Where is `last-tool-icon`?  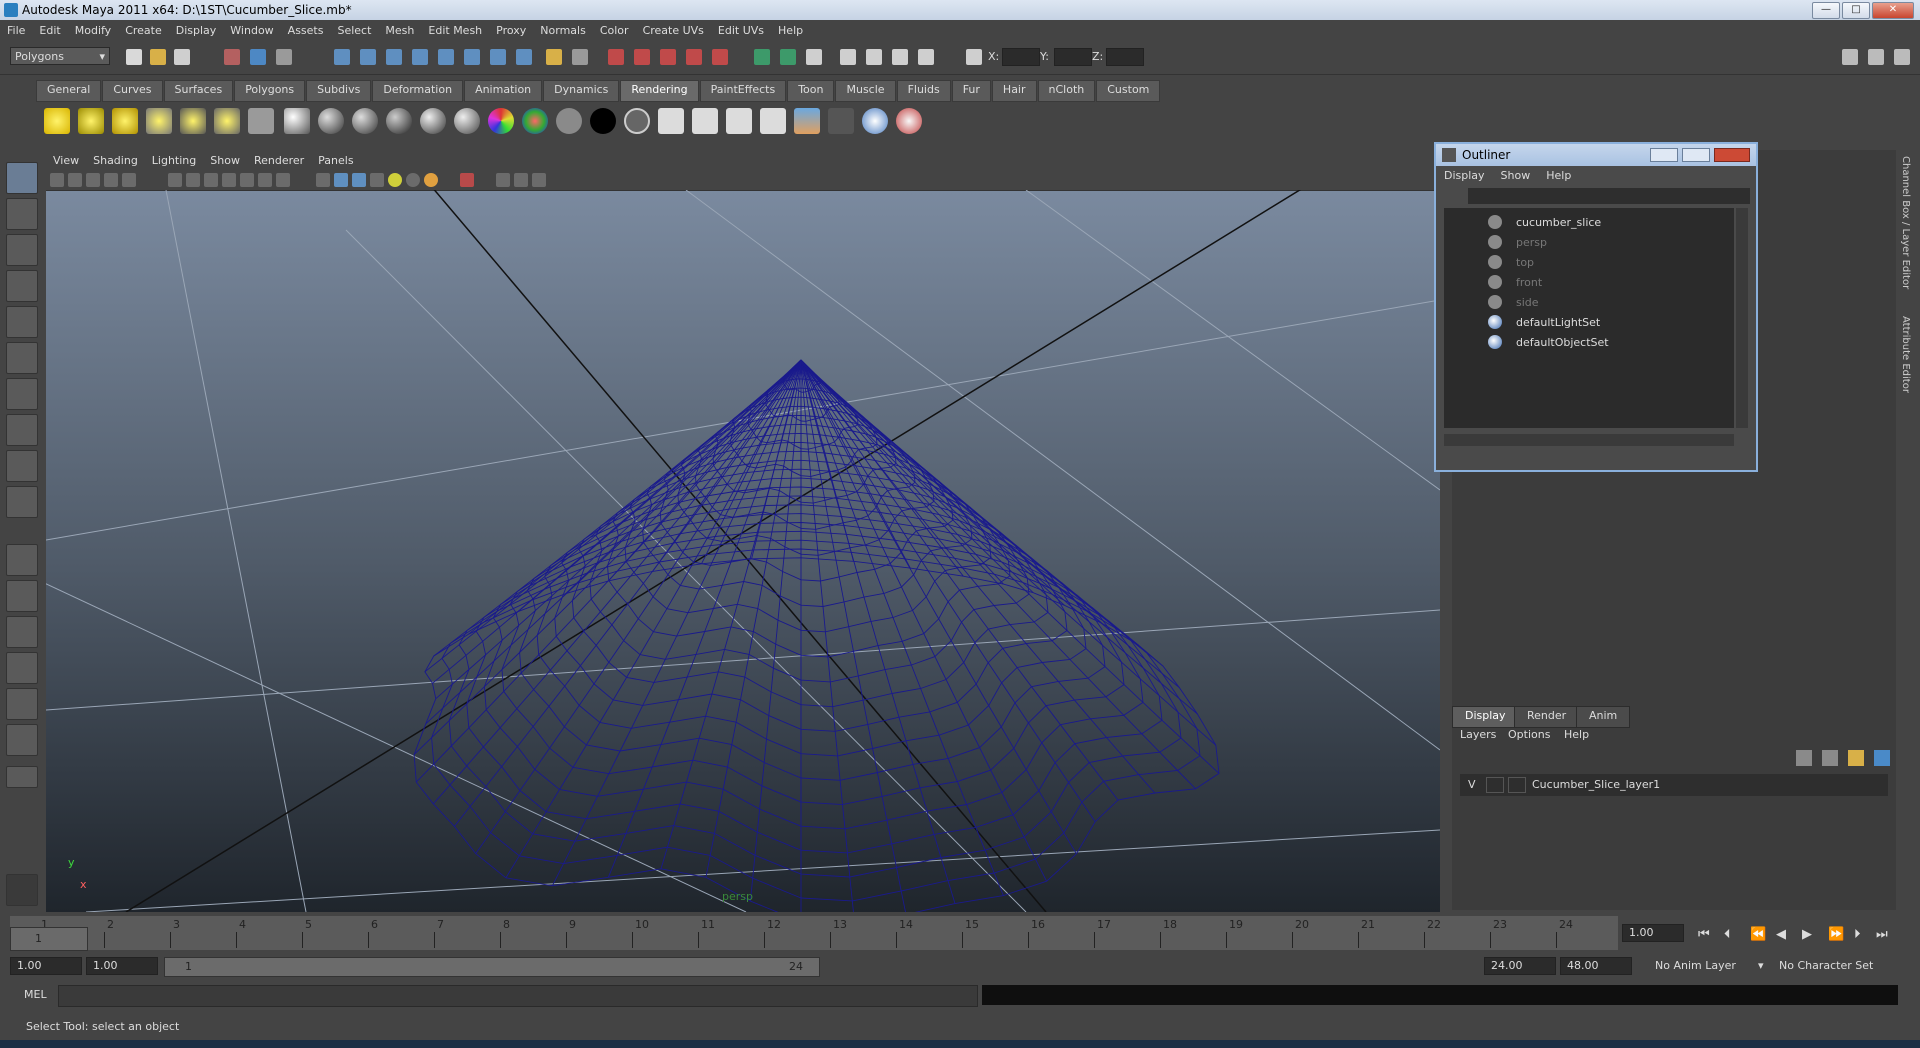 last-tool-icon is located at coordinates (22, 502).